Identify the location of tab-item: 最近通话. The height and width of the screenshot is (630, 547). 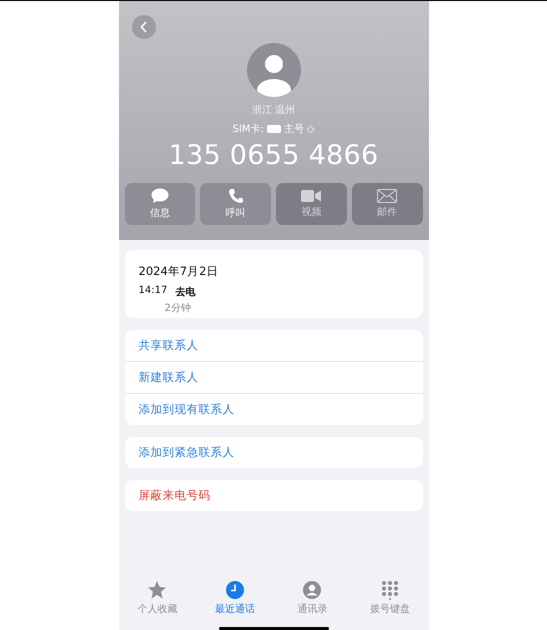
(235, 598).